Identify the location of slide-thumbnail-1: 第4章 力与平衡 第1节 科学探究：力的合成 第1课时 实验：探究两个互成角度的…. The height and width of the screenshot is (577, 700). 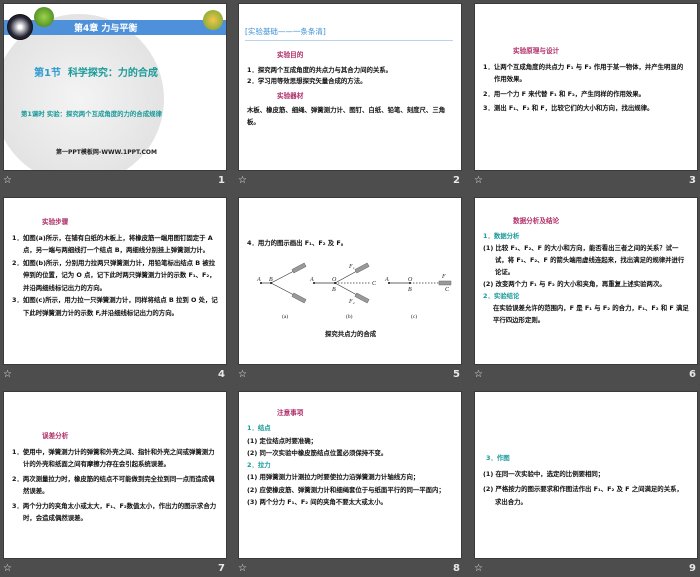
(115, 87).